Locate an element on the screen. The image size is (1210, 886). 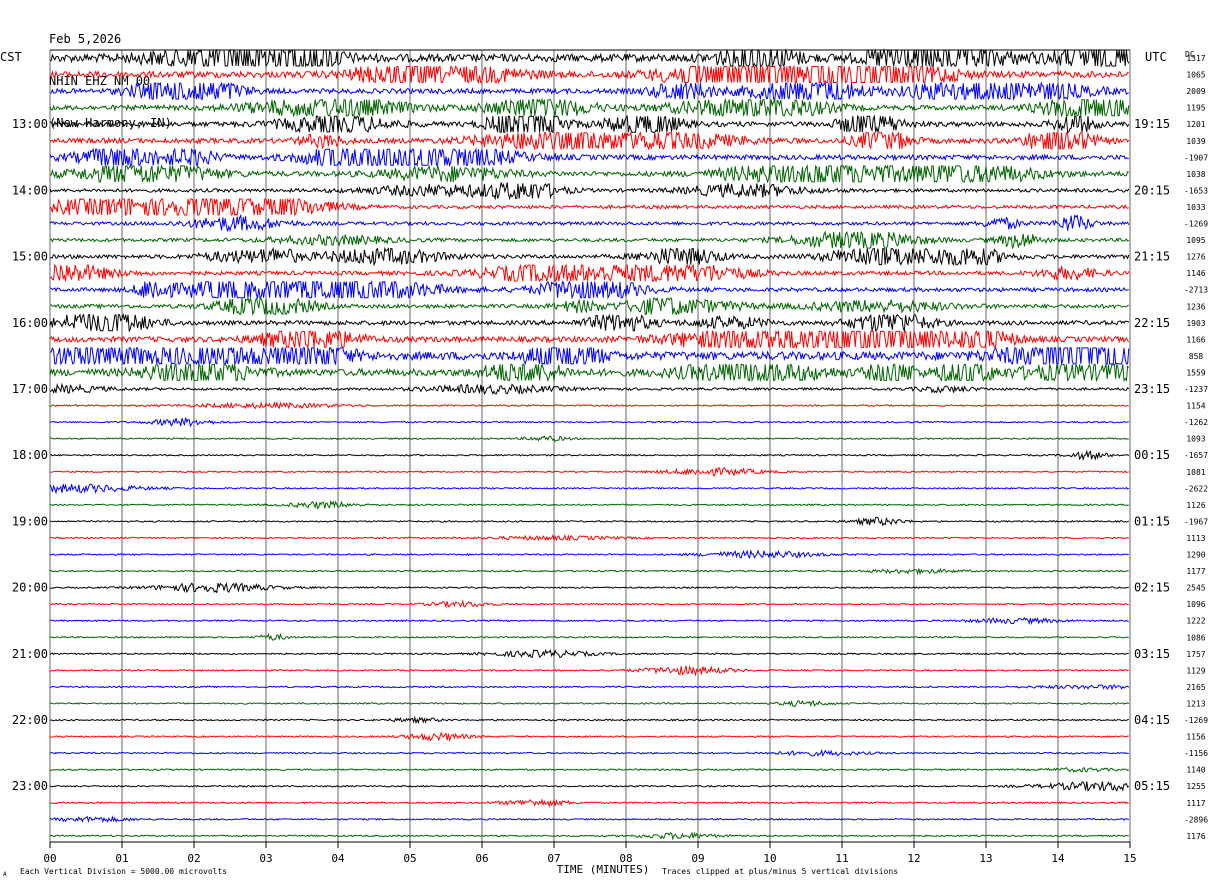
dc-offset-value: 1195 is located at coordinates (1195, 108).